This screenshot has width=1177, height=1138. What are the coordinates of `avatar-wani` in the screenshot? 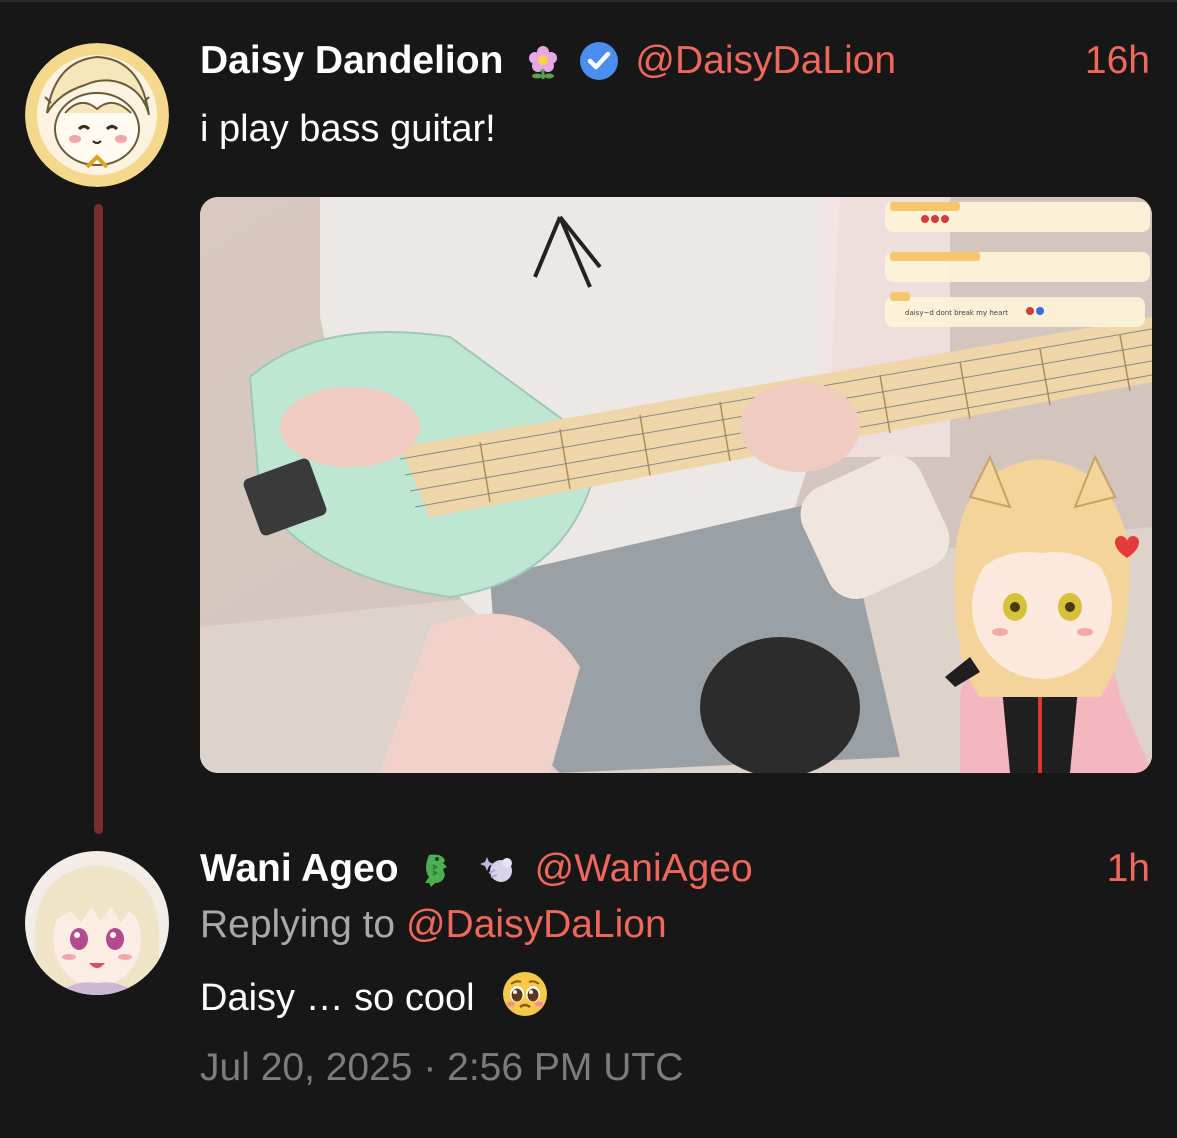 It's located at (97, 923).